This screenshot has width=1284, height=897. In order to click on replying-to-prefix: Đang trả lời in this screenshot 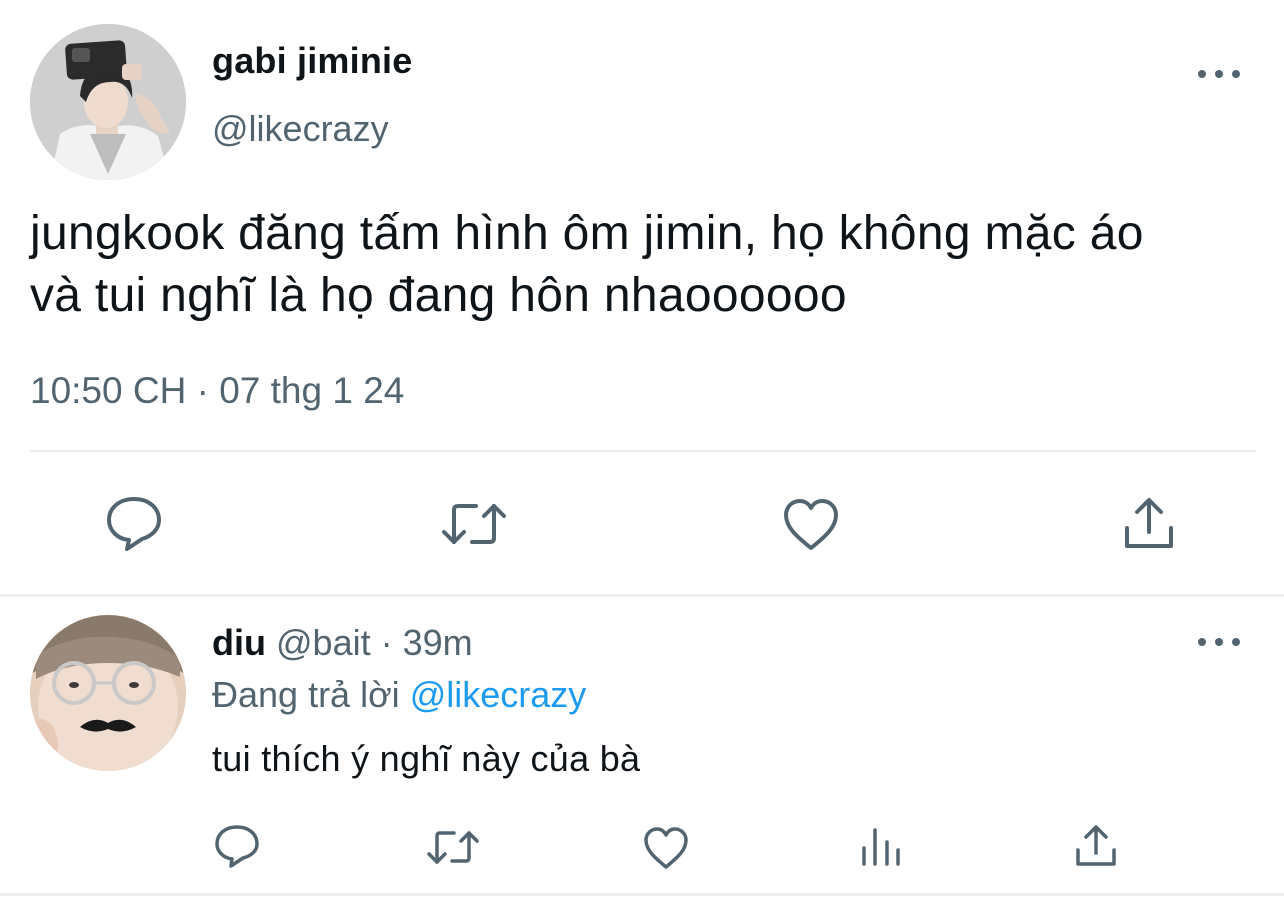, I will do `click(306, 694)`.